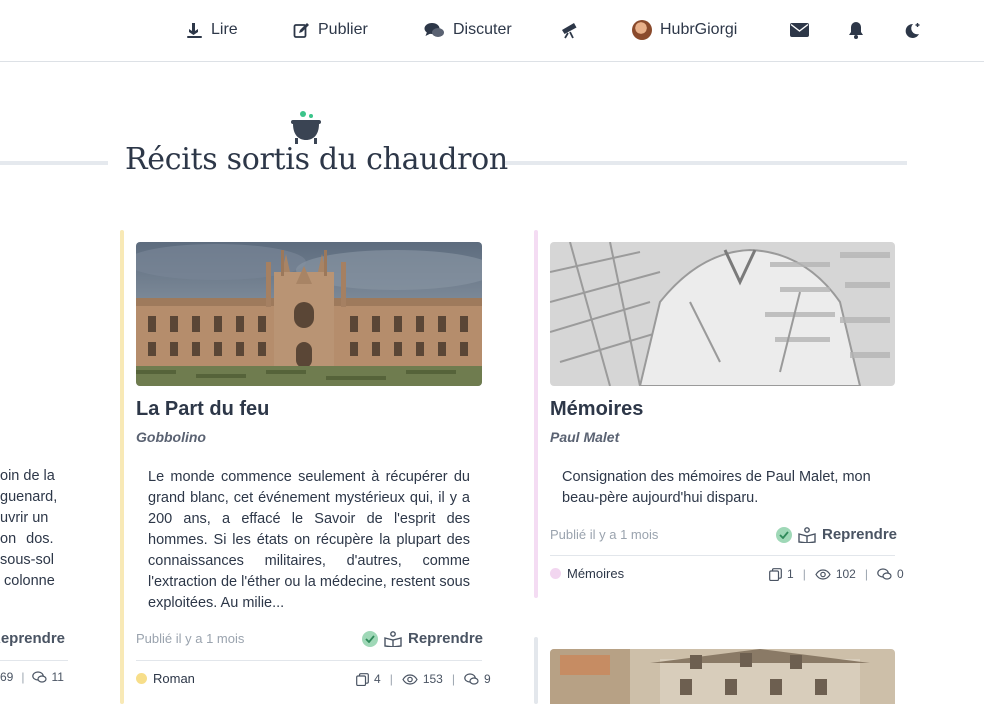  I want to click on genre-tag: Mémoires, so click(587, 573).